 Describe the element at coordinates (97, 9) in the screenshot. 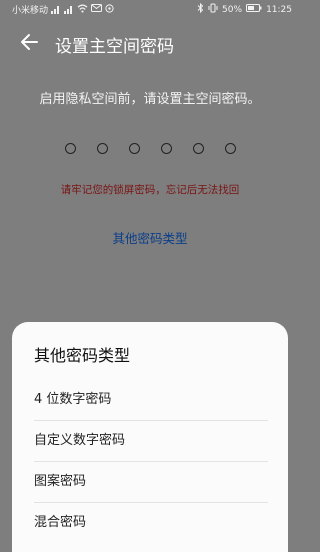

I see `messages-icon` at that location.